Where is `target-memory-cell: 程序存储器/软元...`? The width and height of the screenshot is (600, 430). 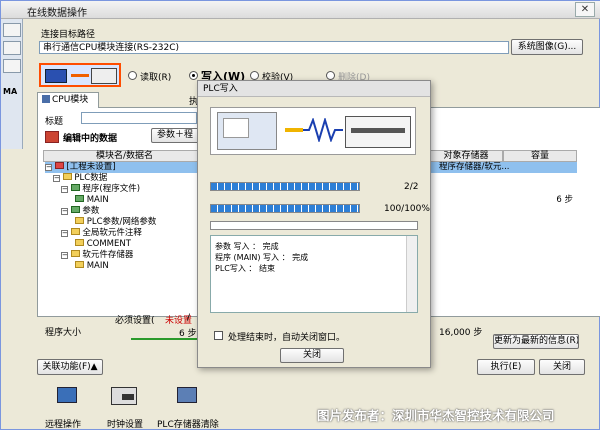
target-memory-cell: 程序存储器/软元... is located at coordinates (503, 167).